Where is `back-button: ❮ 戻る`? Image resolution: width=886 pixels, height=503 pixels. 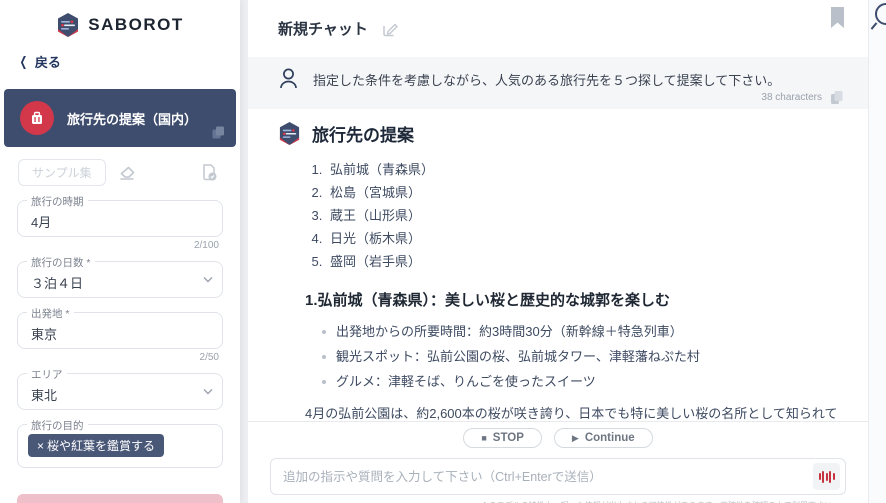 back-button: ❮ 戻る is located at coordinates (129, 61).